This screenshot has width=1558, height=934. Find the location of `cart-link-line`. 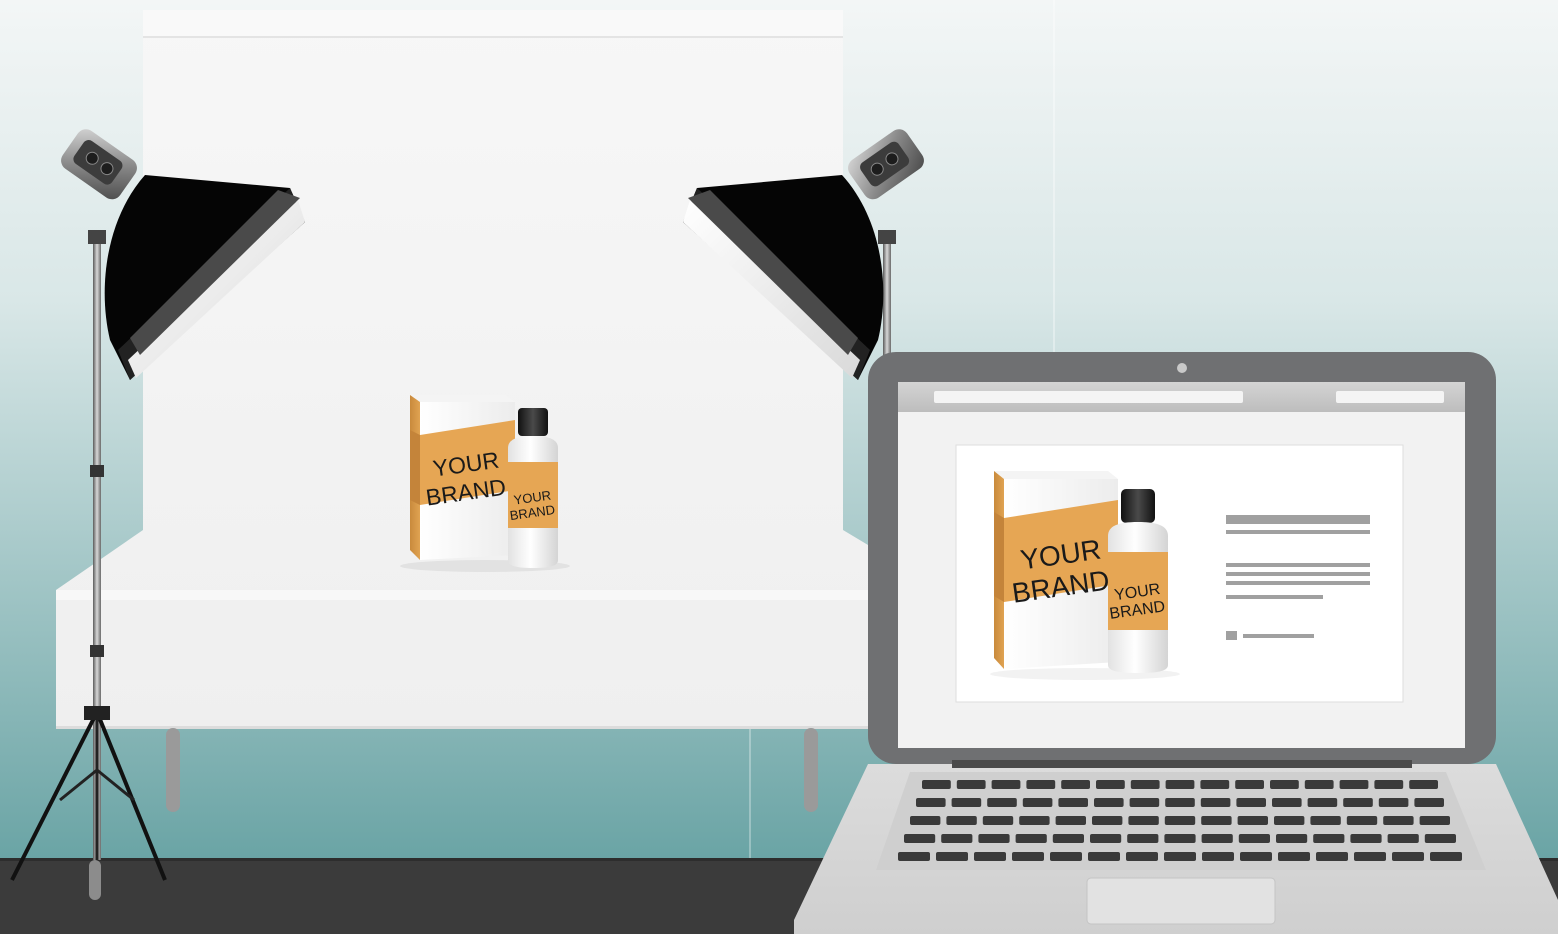

cart-link-line is located at coordinates (1278, 636).